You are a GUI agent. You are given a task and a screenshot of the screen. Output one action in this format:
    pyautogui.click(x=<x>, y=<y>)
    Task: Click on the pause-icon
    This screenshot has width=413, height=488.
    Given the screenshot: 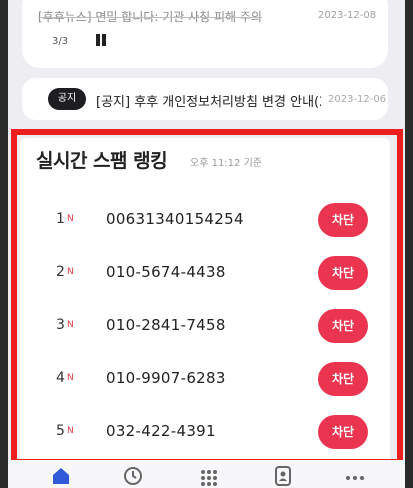 What is the action you would take?
    pyautogui.click(x=101, y=40)
    